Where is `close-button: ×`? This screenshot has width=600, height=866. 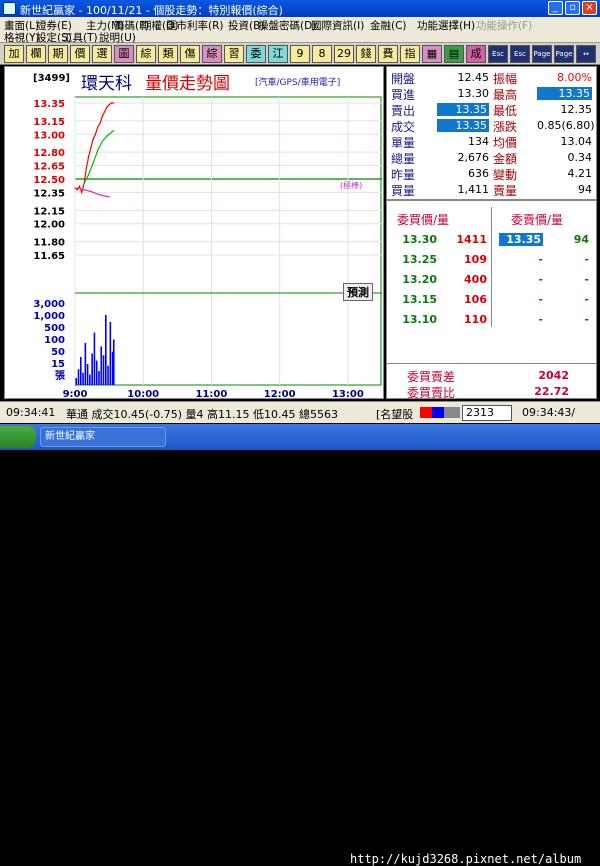 close-button: × is located at coordinates (589, 8).